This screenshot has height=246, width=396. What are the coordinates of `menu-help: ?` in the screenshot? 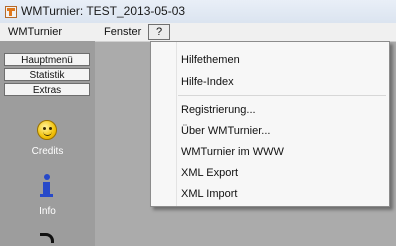 It's located at (159, 32).